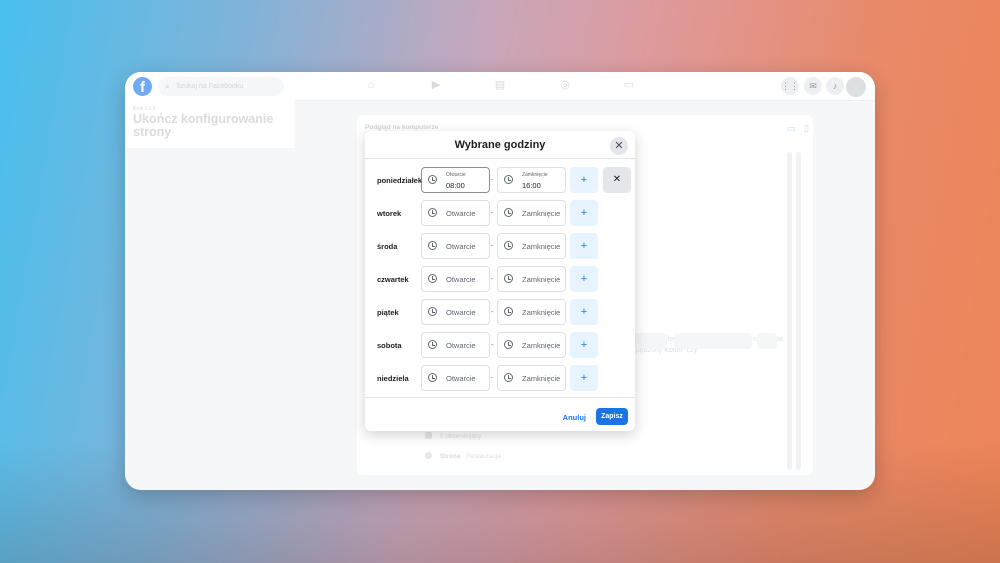 This screenshot has height=563, width=1000. Describe the element at coordinates (400, 180) in the screenshot. I see `day-label: poniedziałek` at that location.